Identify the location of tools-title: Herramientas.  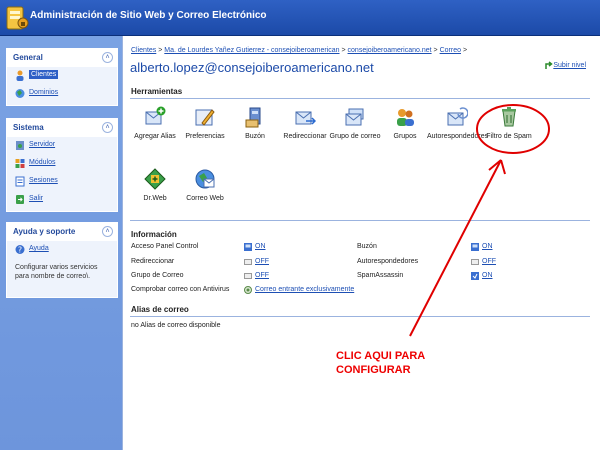
(157, 91).